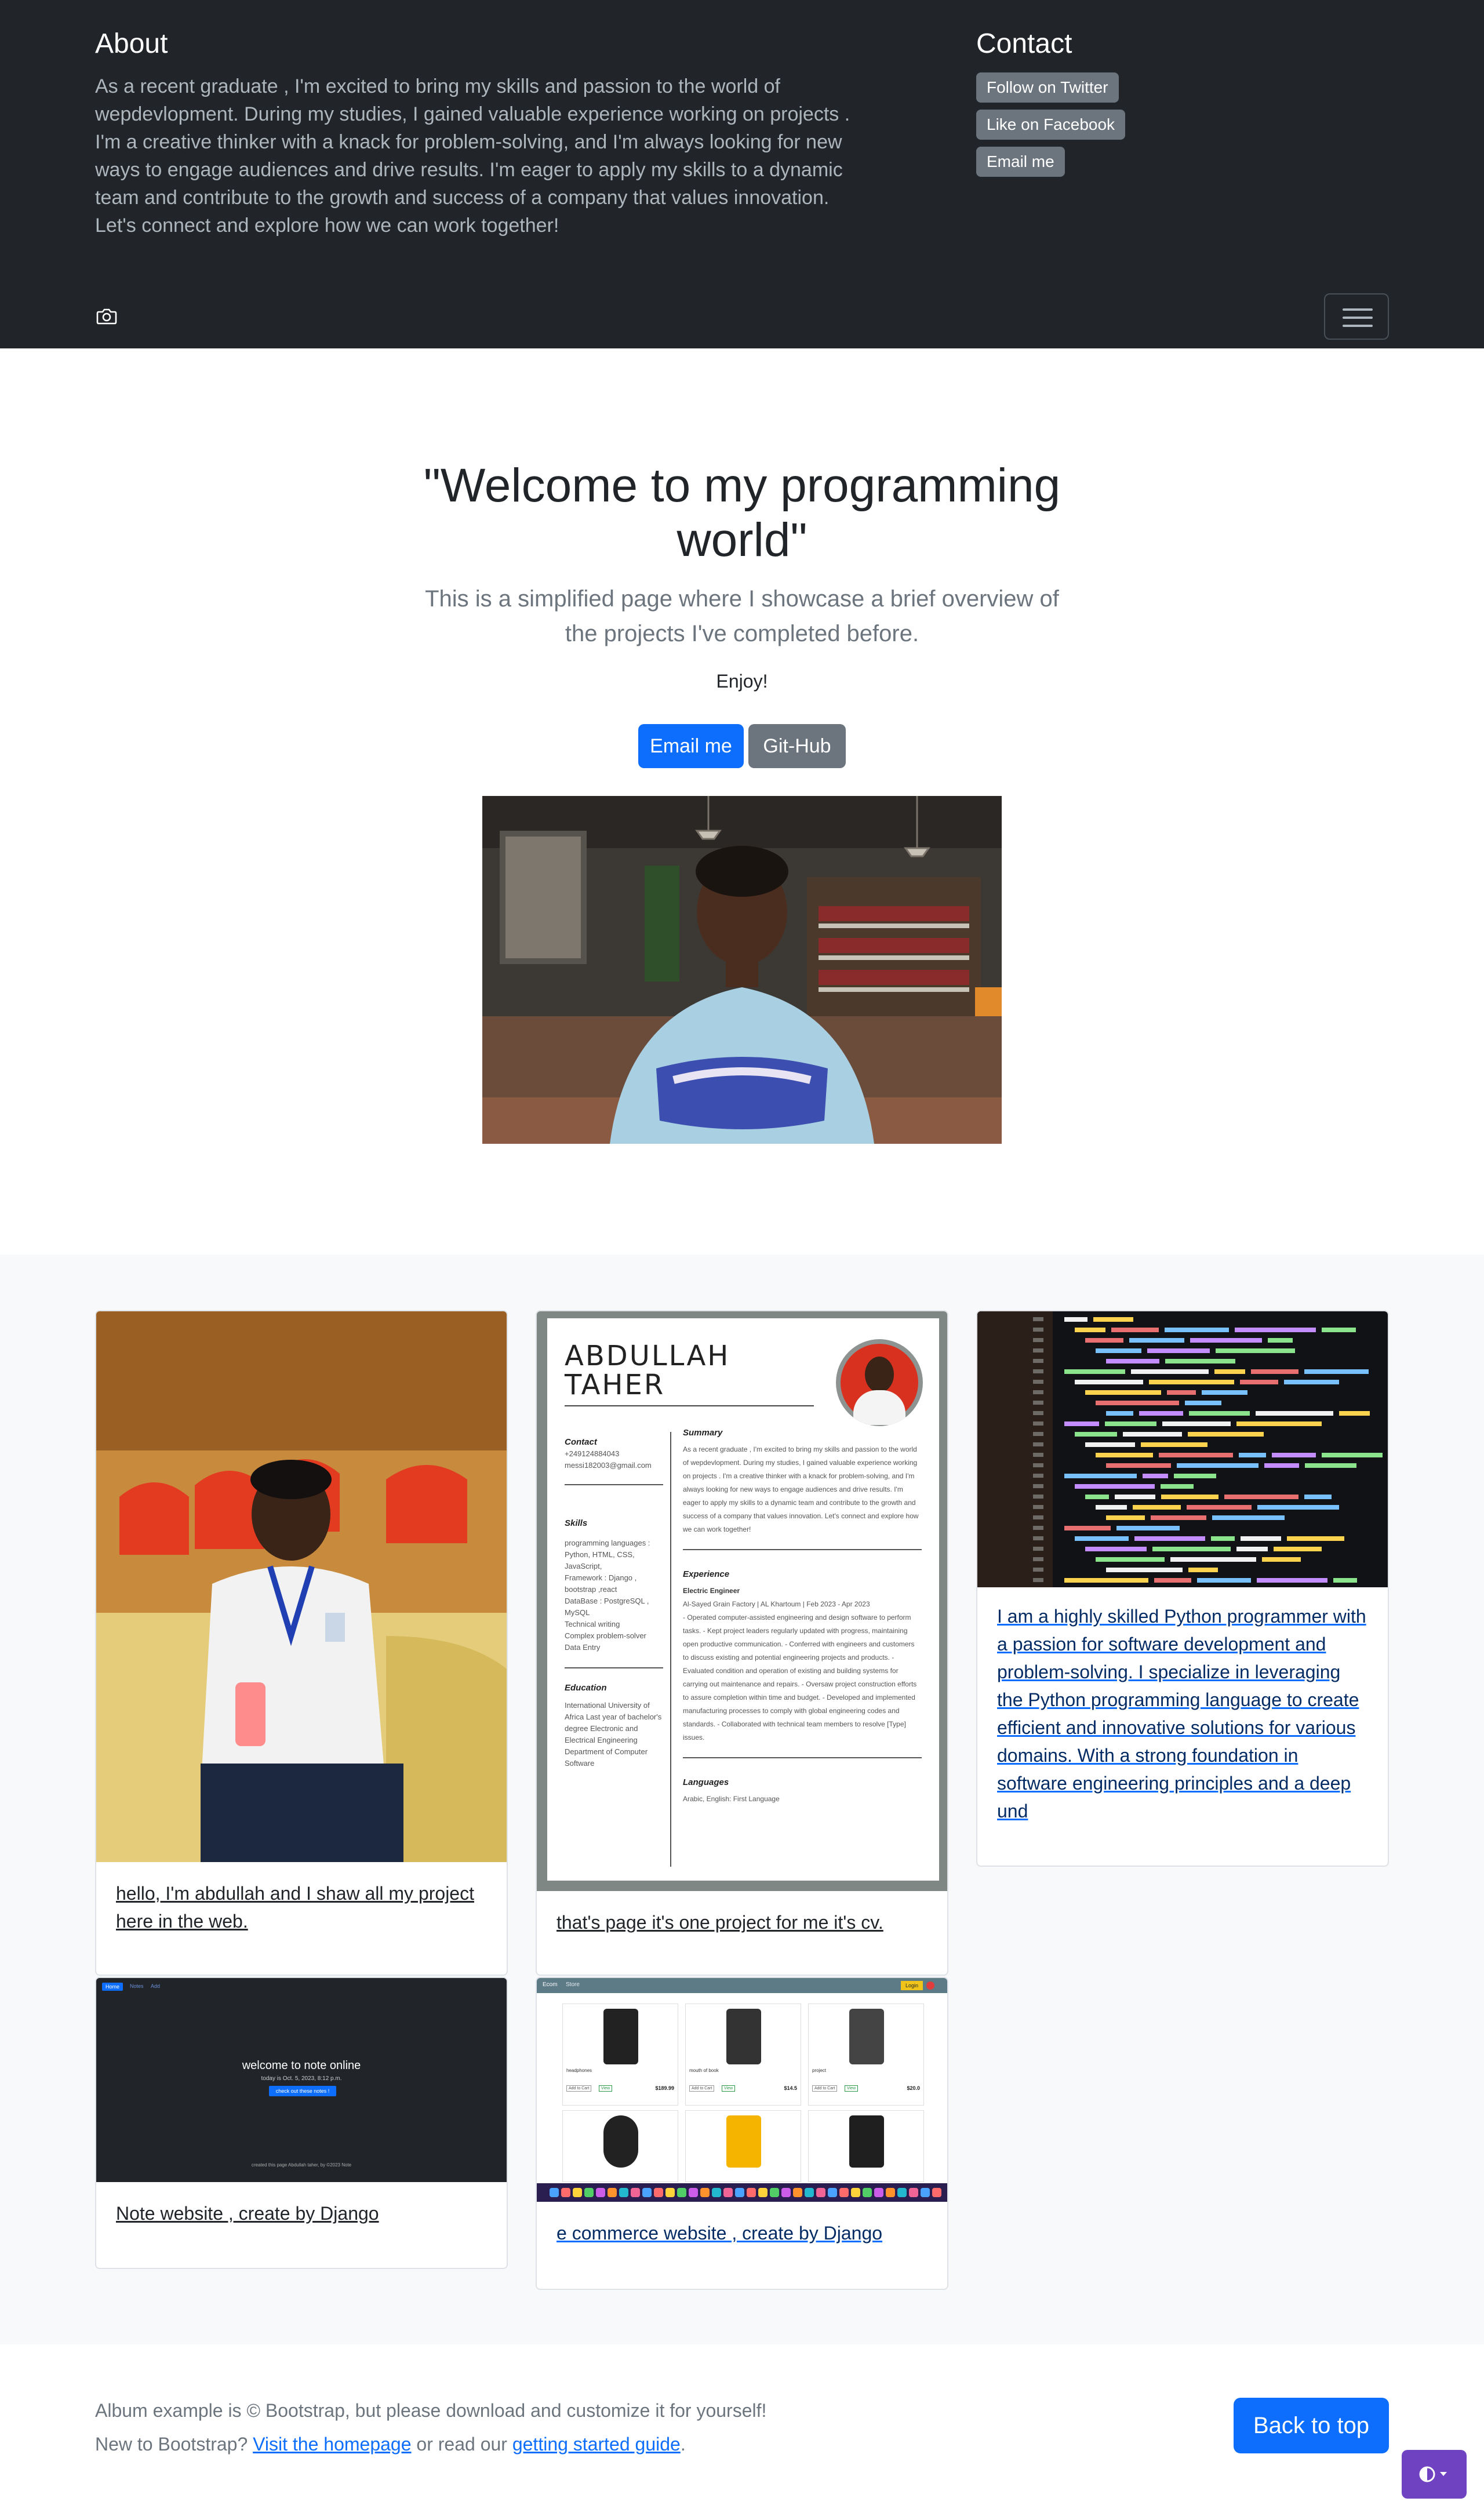 This screenshot has height=2516, width=1484. Describe the element at coordinates (248, 2213) in the screenshot. I see `card-link: Note website , create by Django` at that location.